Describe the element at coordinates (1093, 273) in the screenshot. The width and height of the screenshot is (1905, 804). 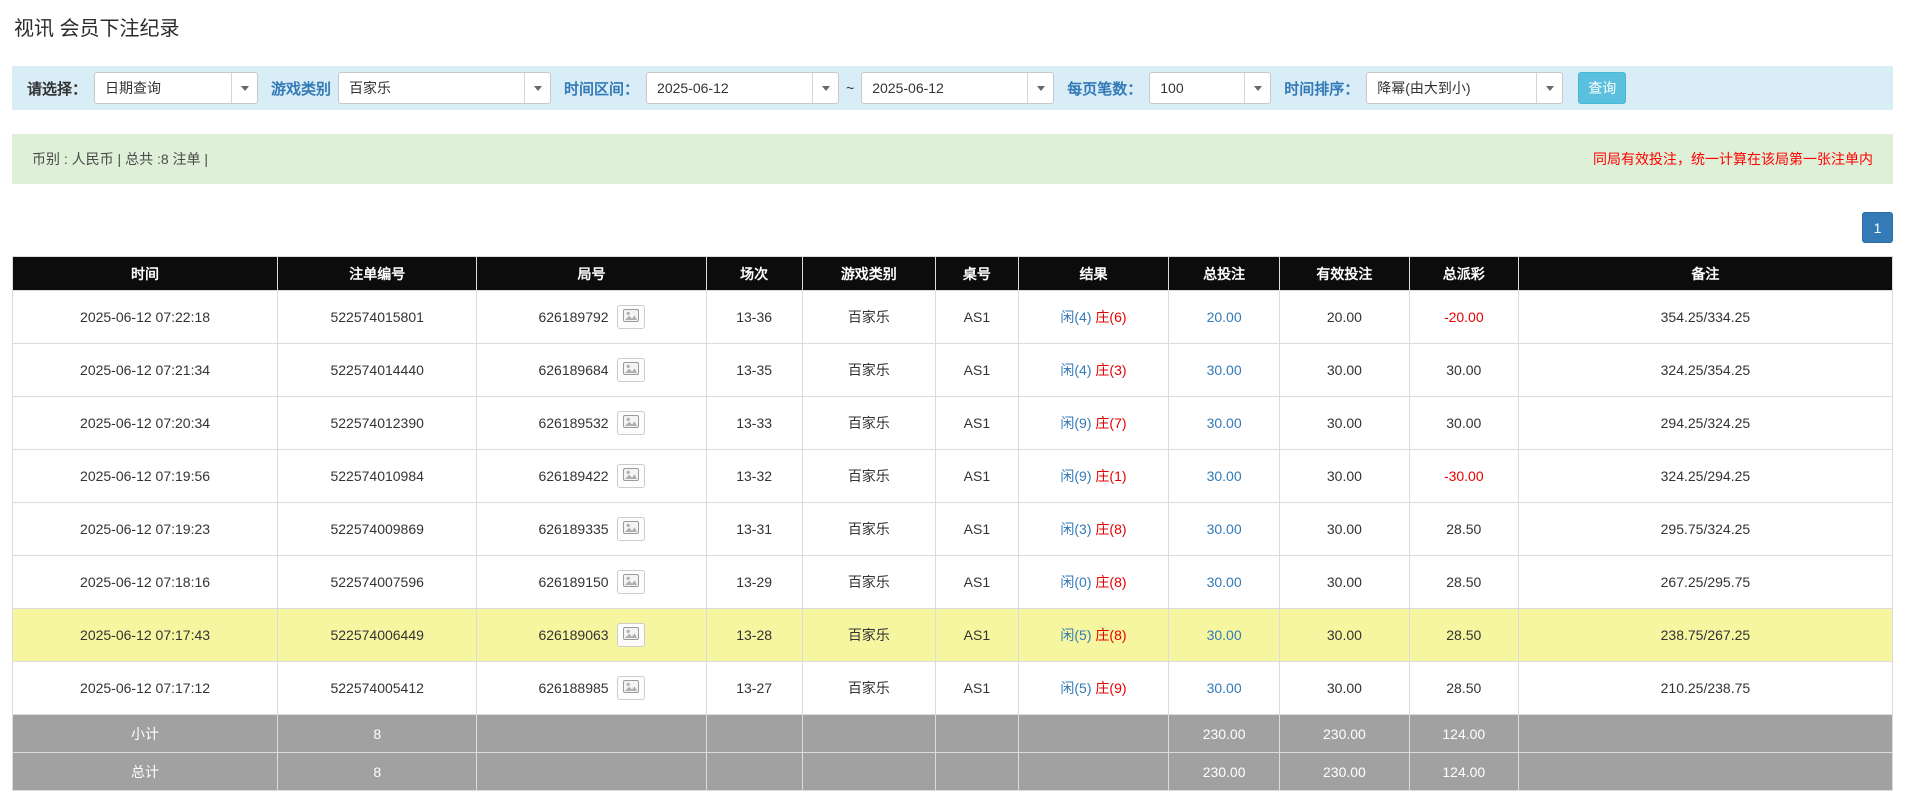
I see `column-header: 结果` at that location.